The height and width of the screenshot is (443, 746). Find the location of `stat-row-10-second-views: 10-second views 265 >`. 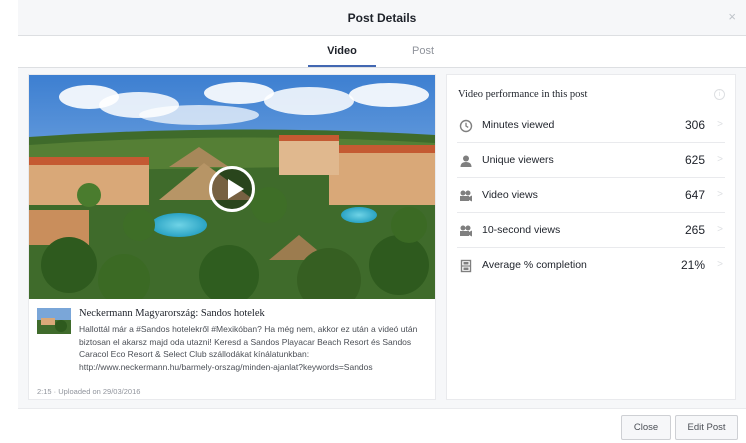

stat-row-10-second-views: 10-second views 265 > is located at coordinates (591, 230).